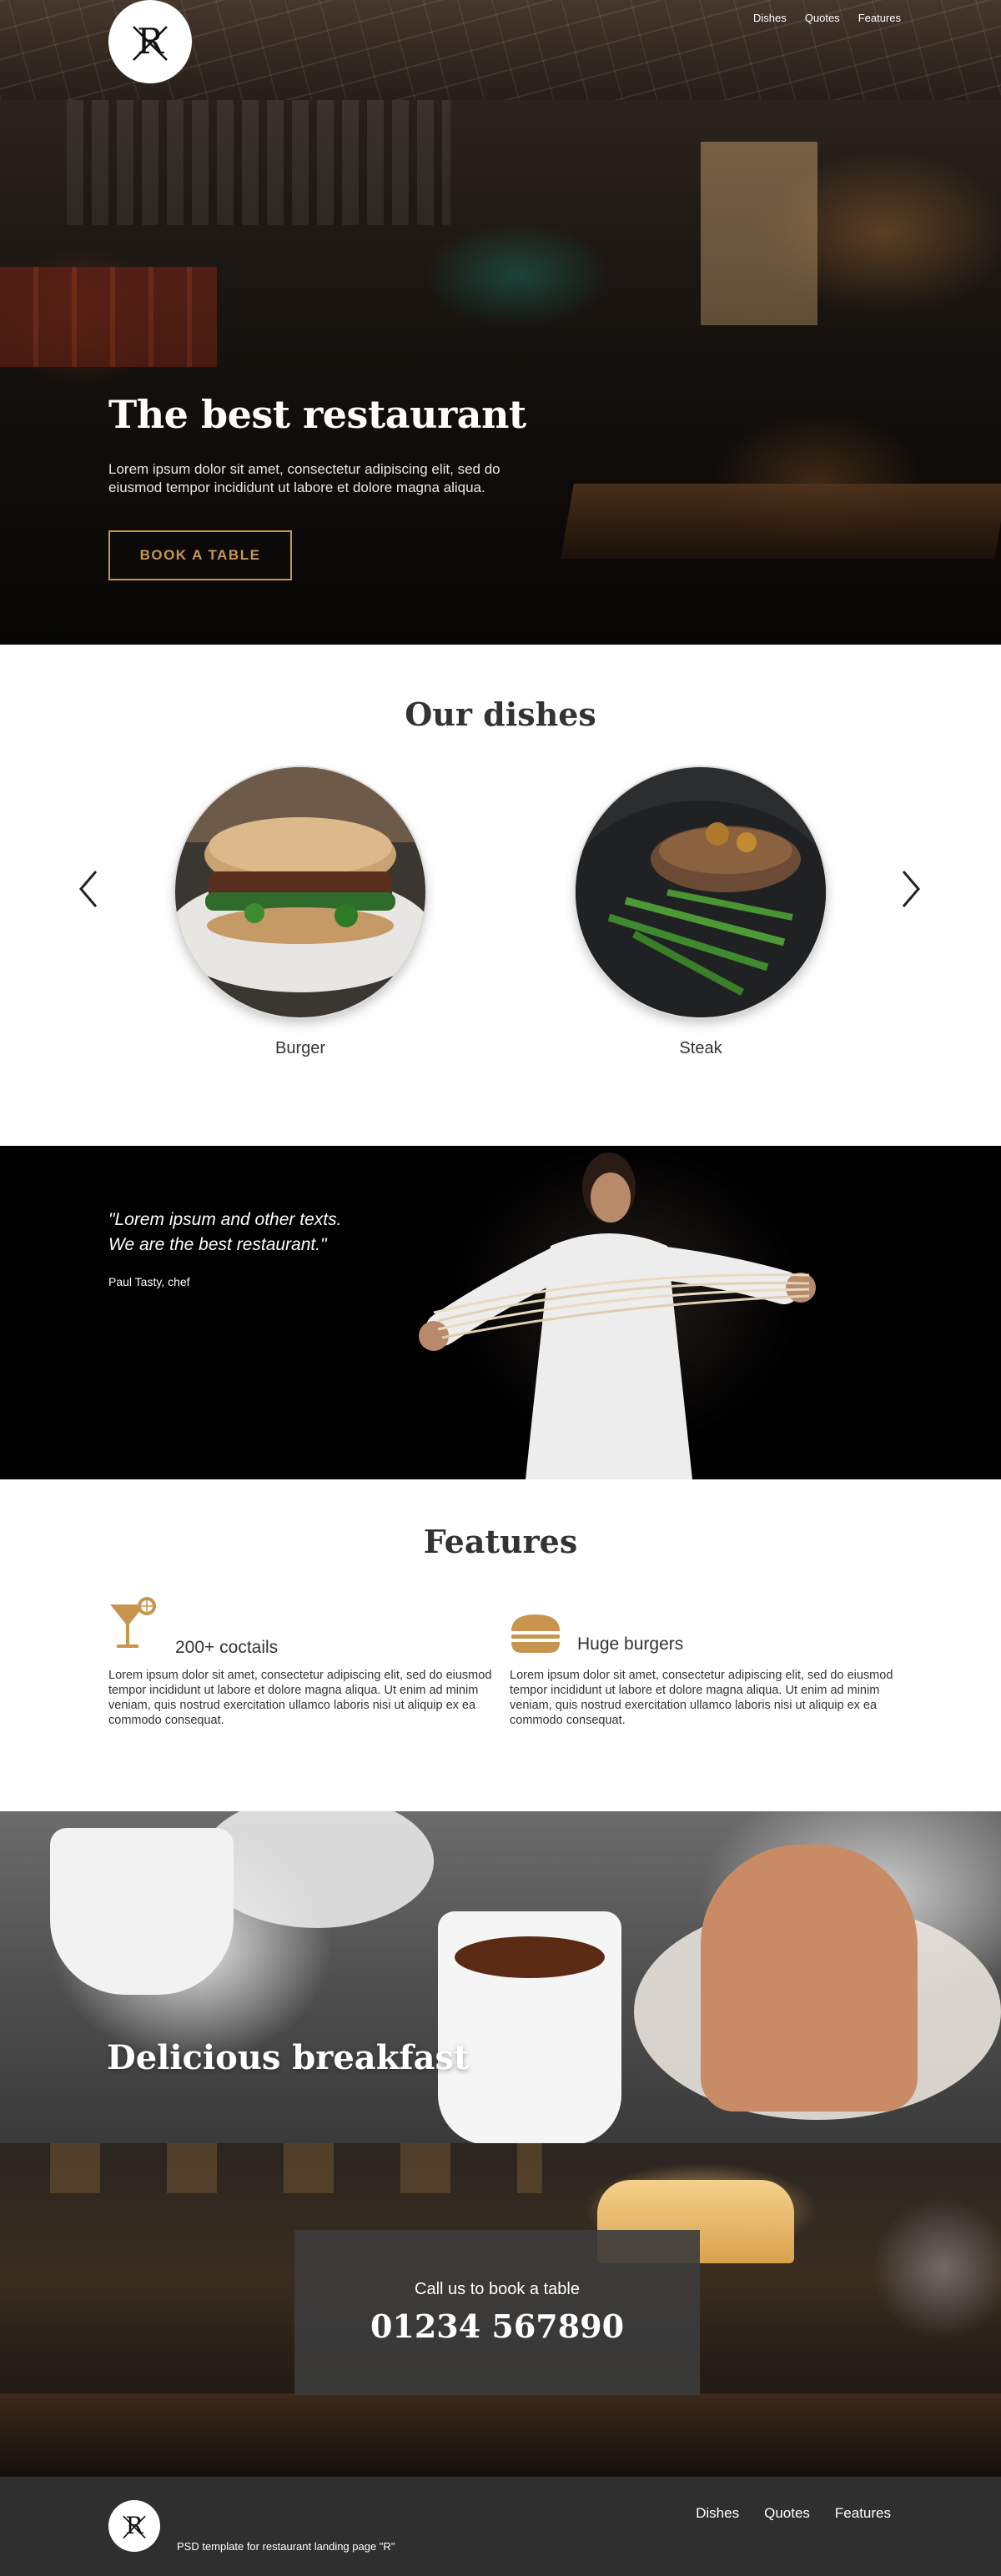  I want to click on breakfast-section: Delicious breakfast, so click(500, 1977).